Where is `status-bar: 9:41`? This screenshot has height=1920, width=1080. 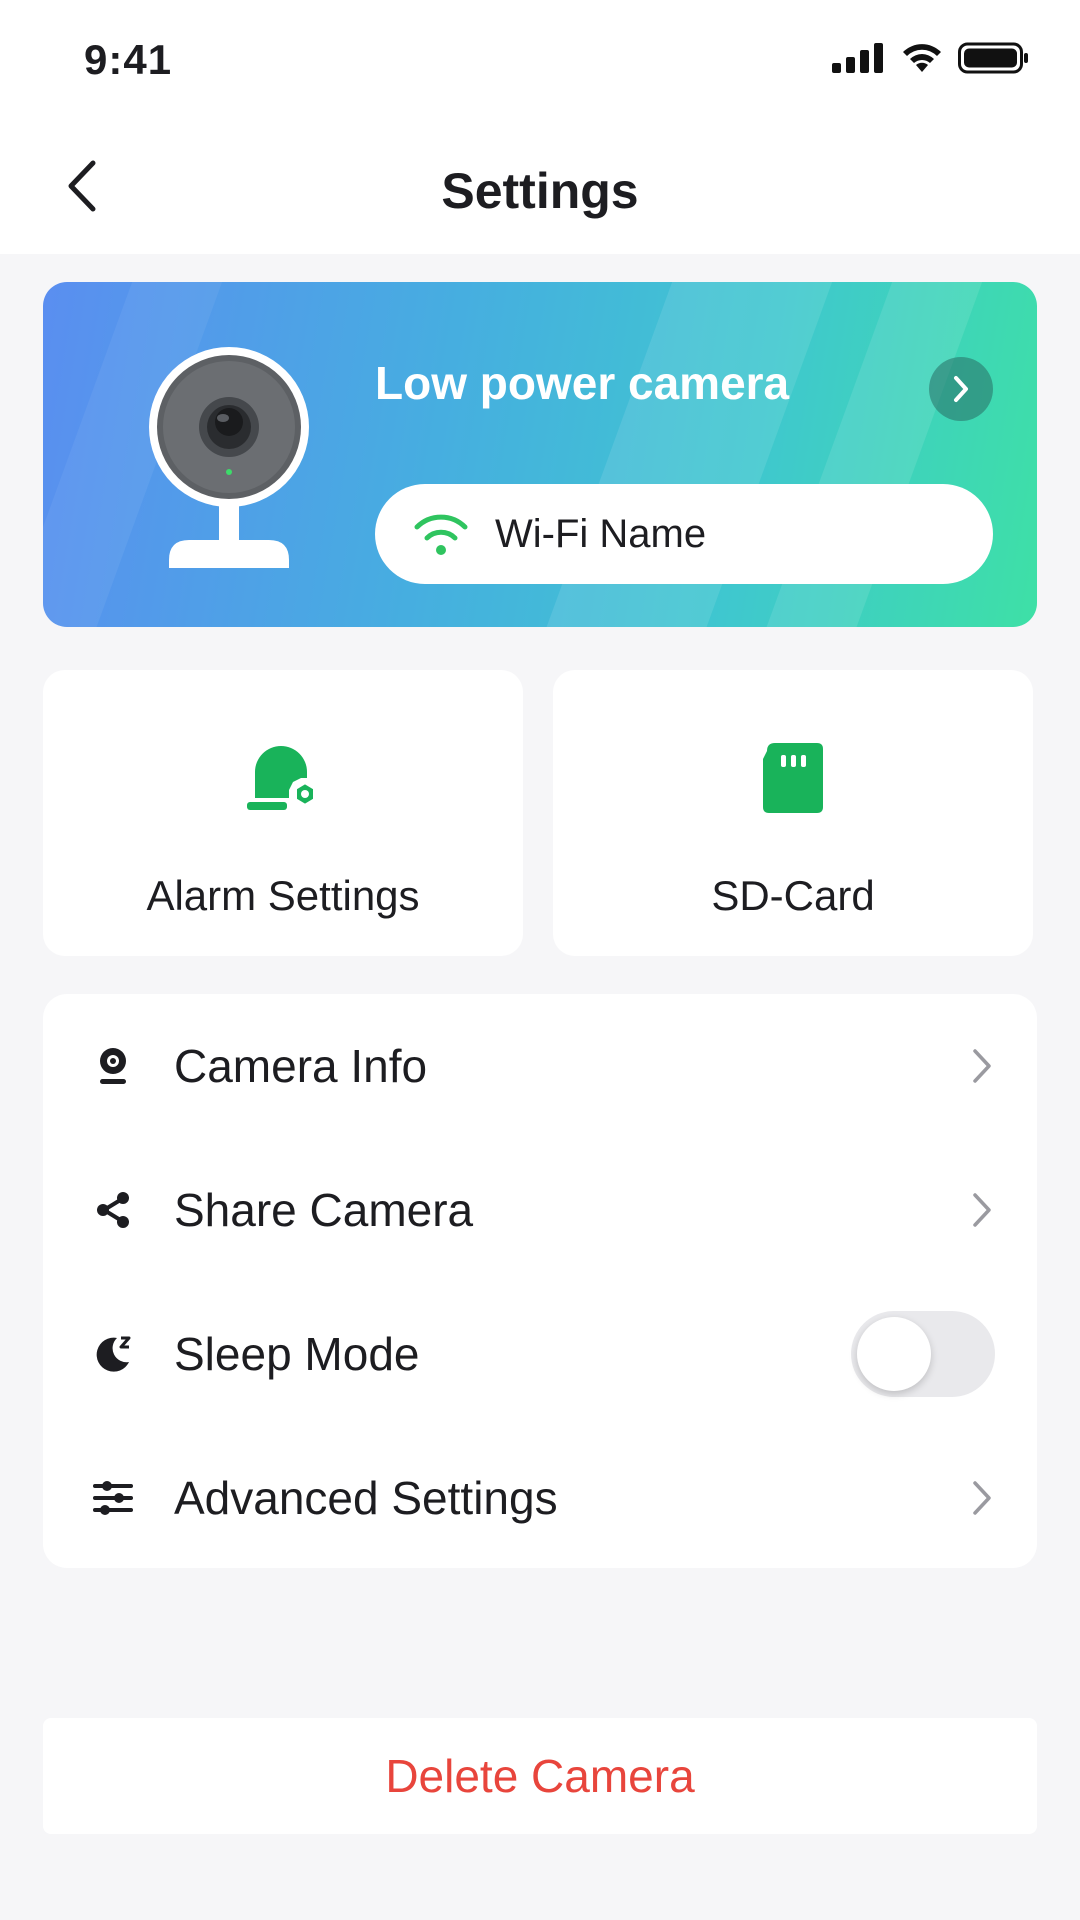
status-bar: 9:41 is located at coordinates (540, 60).